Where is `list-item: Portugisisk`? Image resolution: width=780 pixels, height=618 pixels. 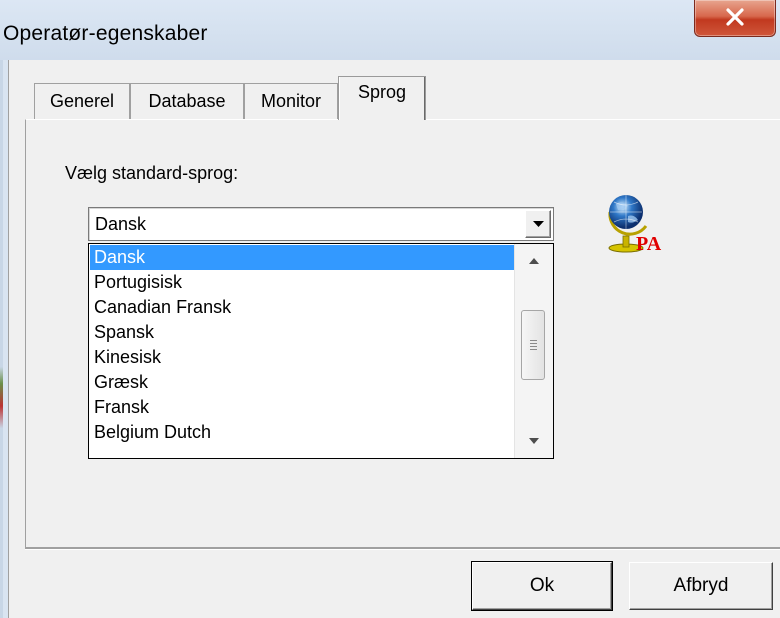 list-item: Portugisisk is located at coordinates (302, 282).